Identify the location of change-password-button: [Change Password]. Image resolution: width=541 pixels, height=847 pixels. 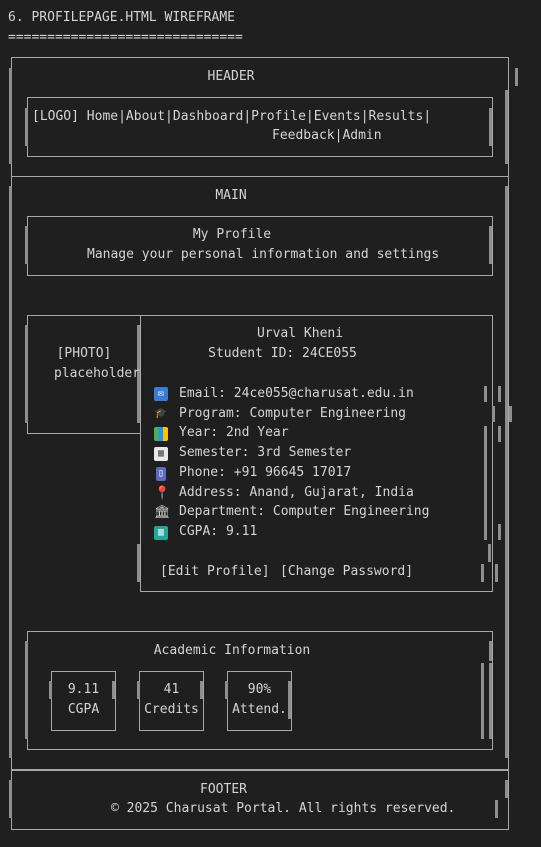
(346, 572).